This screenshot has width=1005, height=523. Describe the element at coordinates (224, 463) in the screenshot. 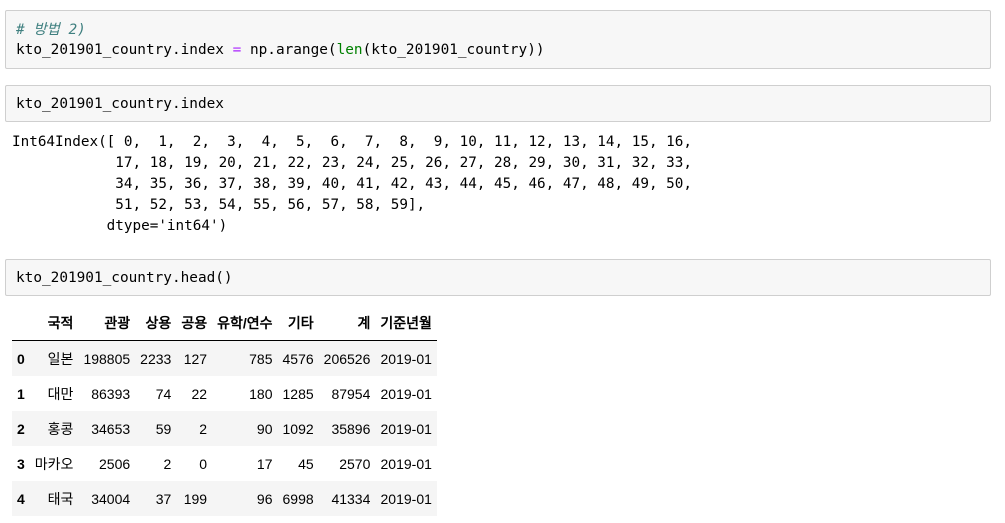

I see `table-row: 3 마카오 2506 2 0 17 45 2570 2019-01` at that location.